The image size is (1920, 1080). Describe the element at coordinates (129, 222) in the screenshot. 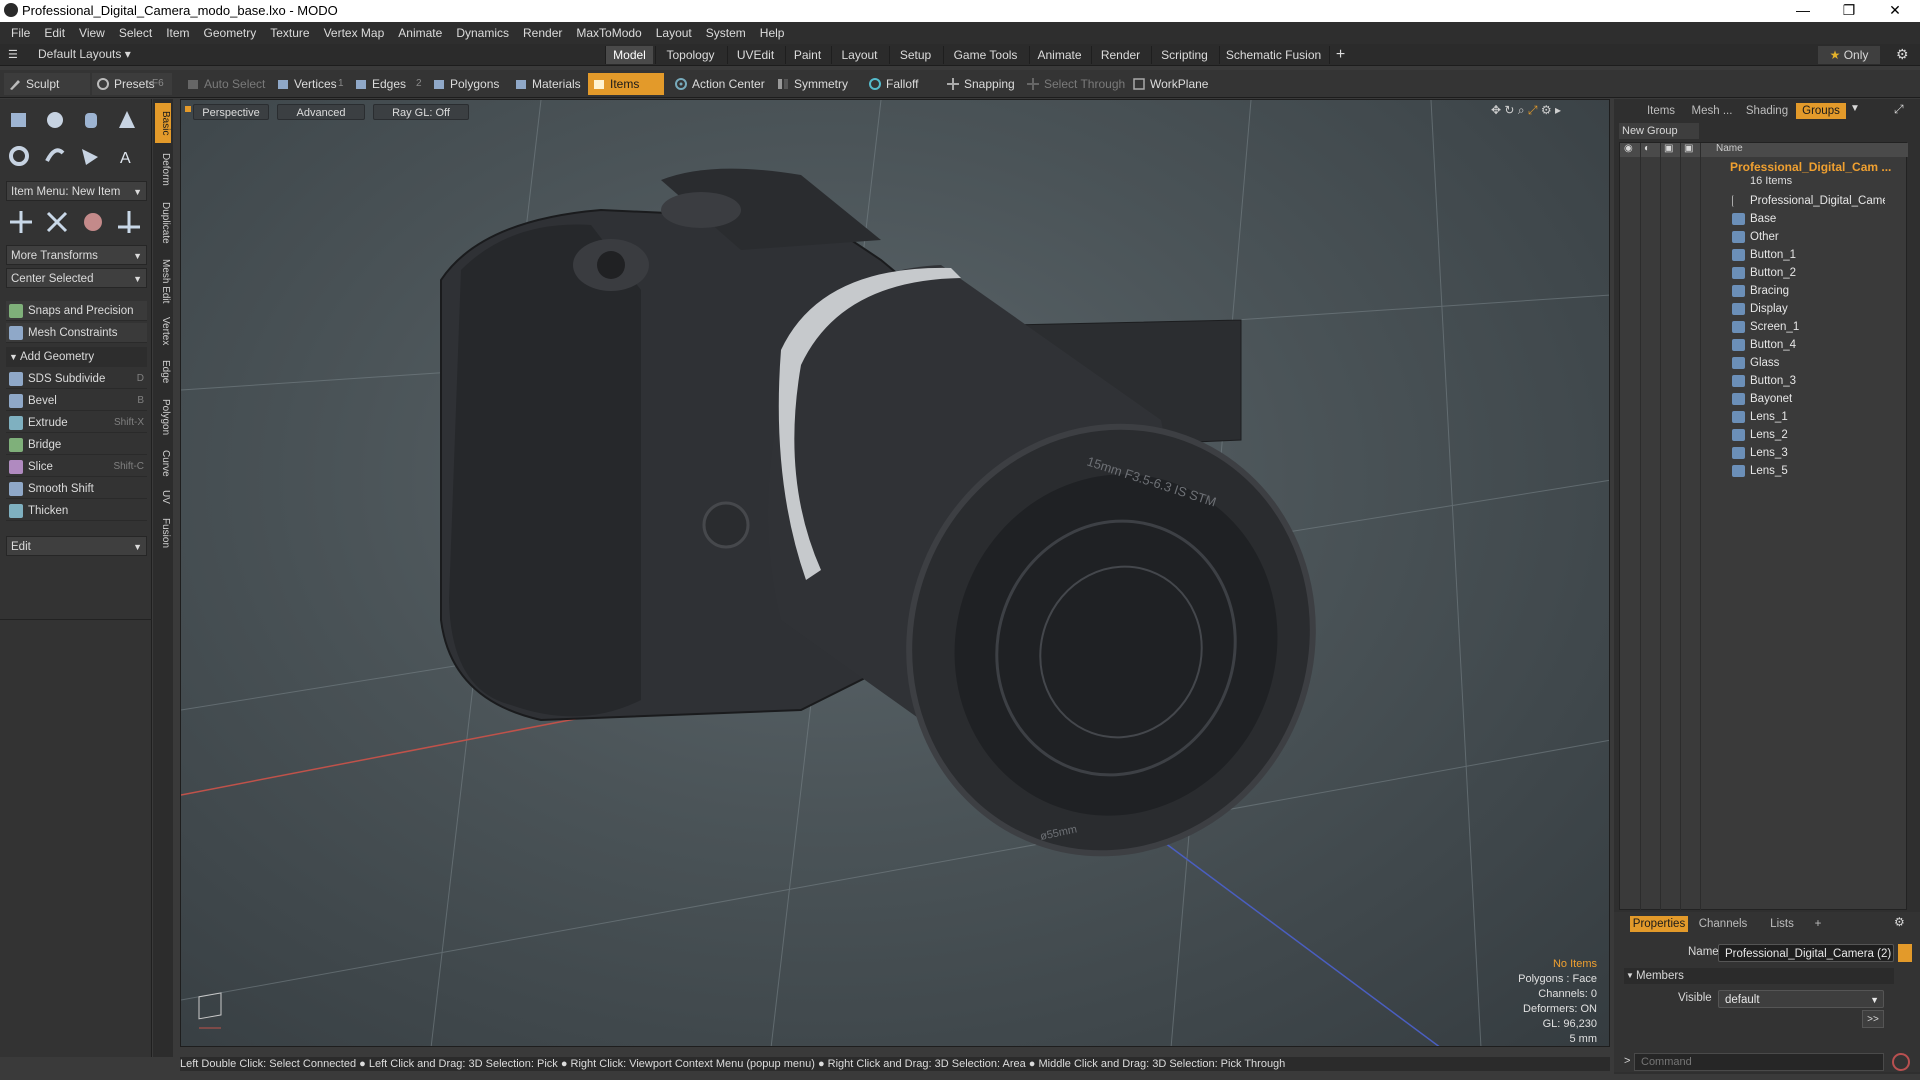

I see `transform-tool-icon` at that location.